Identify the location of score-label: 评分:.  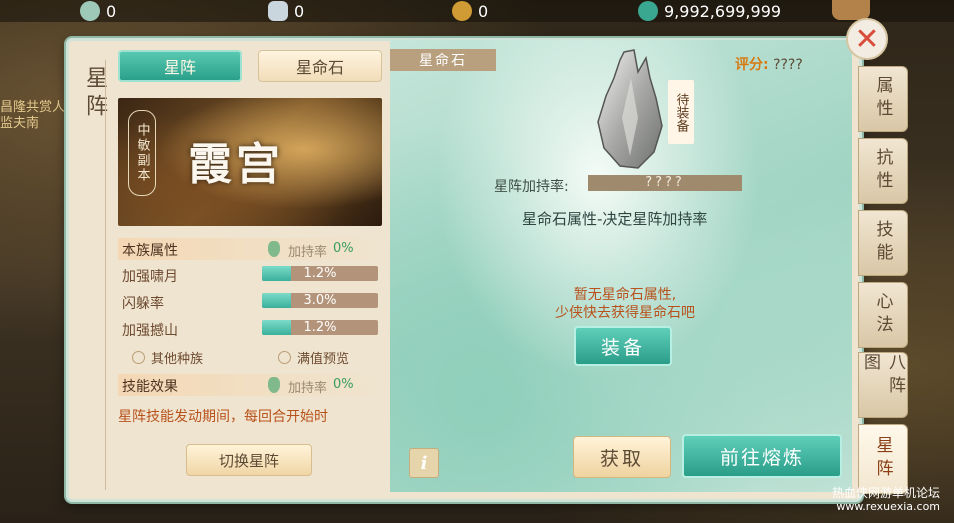
(752, 65).